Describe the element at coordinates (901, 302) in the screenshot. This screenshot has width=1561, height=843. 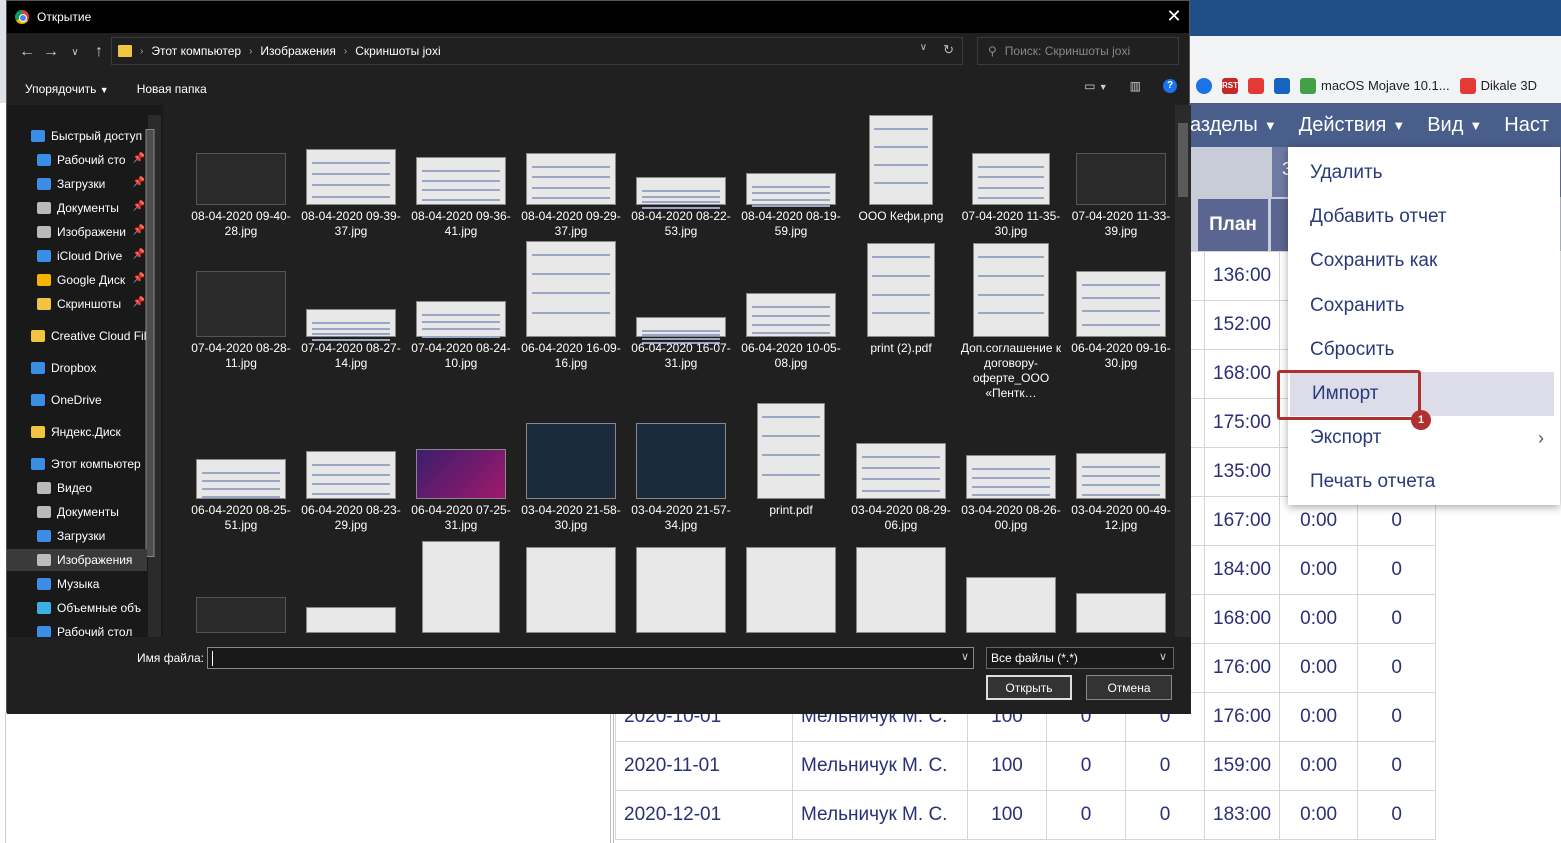
I see `file-item: print (2).pdf` at that location.